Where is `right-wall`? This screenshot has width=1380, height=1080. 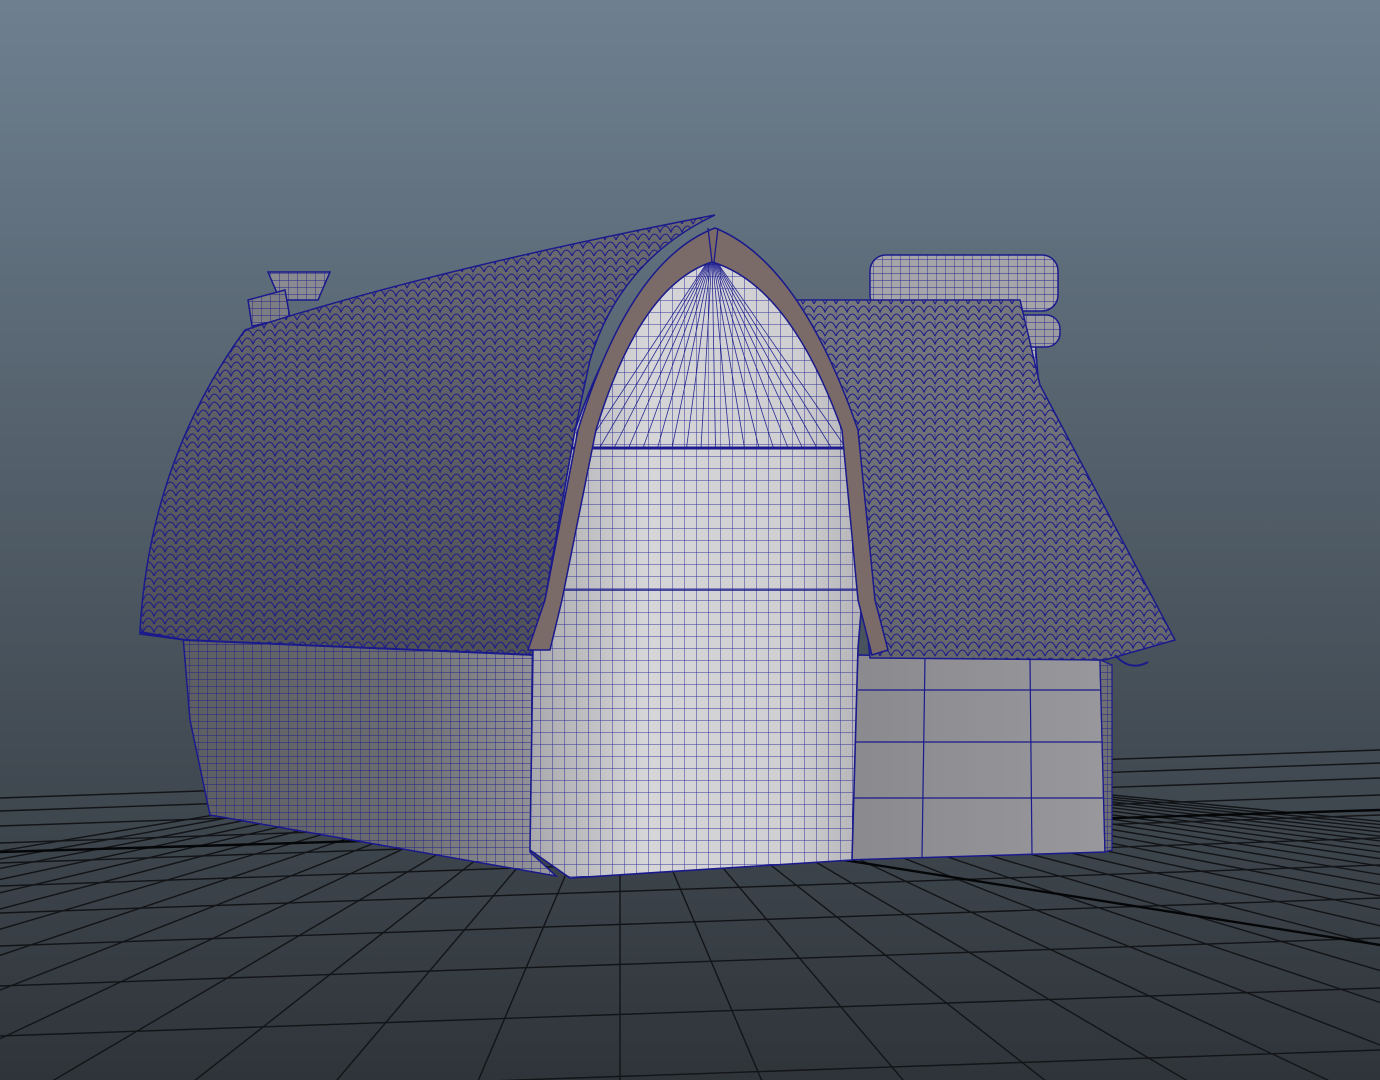
right-wall is located at coordinates (978, 757).